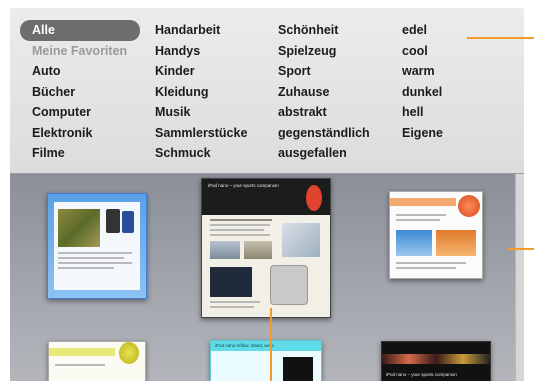  Describe the element at coordinates (436, 361) in the screenshot. I see `template-thumbnail-bottom-right: iPod nano – your sports companion` at that location.